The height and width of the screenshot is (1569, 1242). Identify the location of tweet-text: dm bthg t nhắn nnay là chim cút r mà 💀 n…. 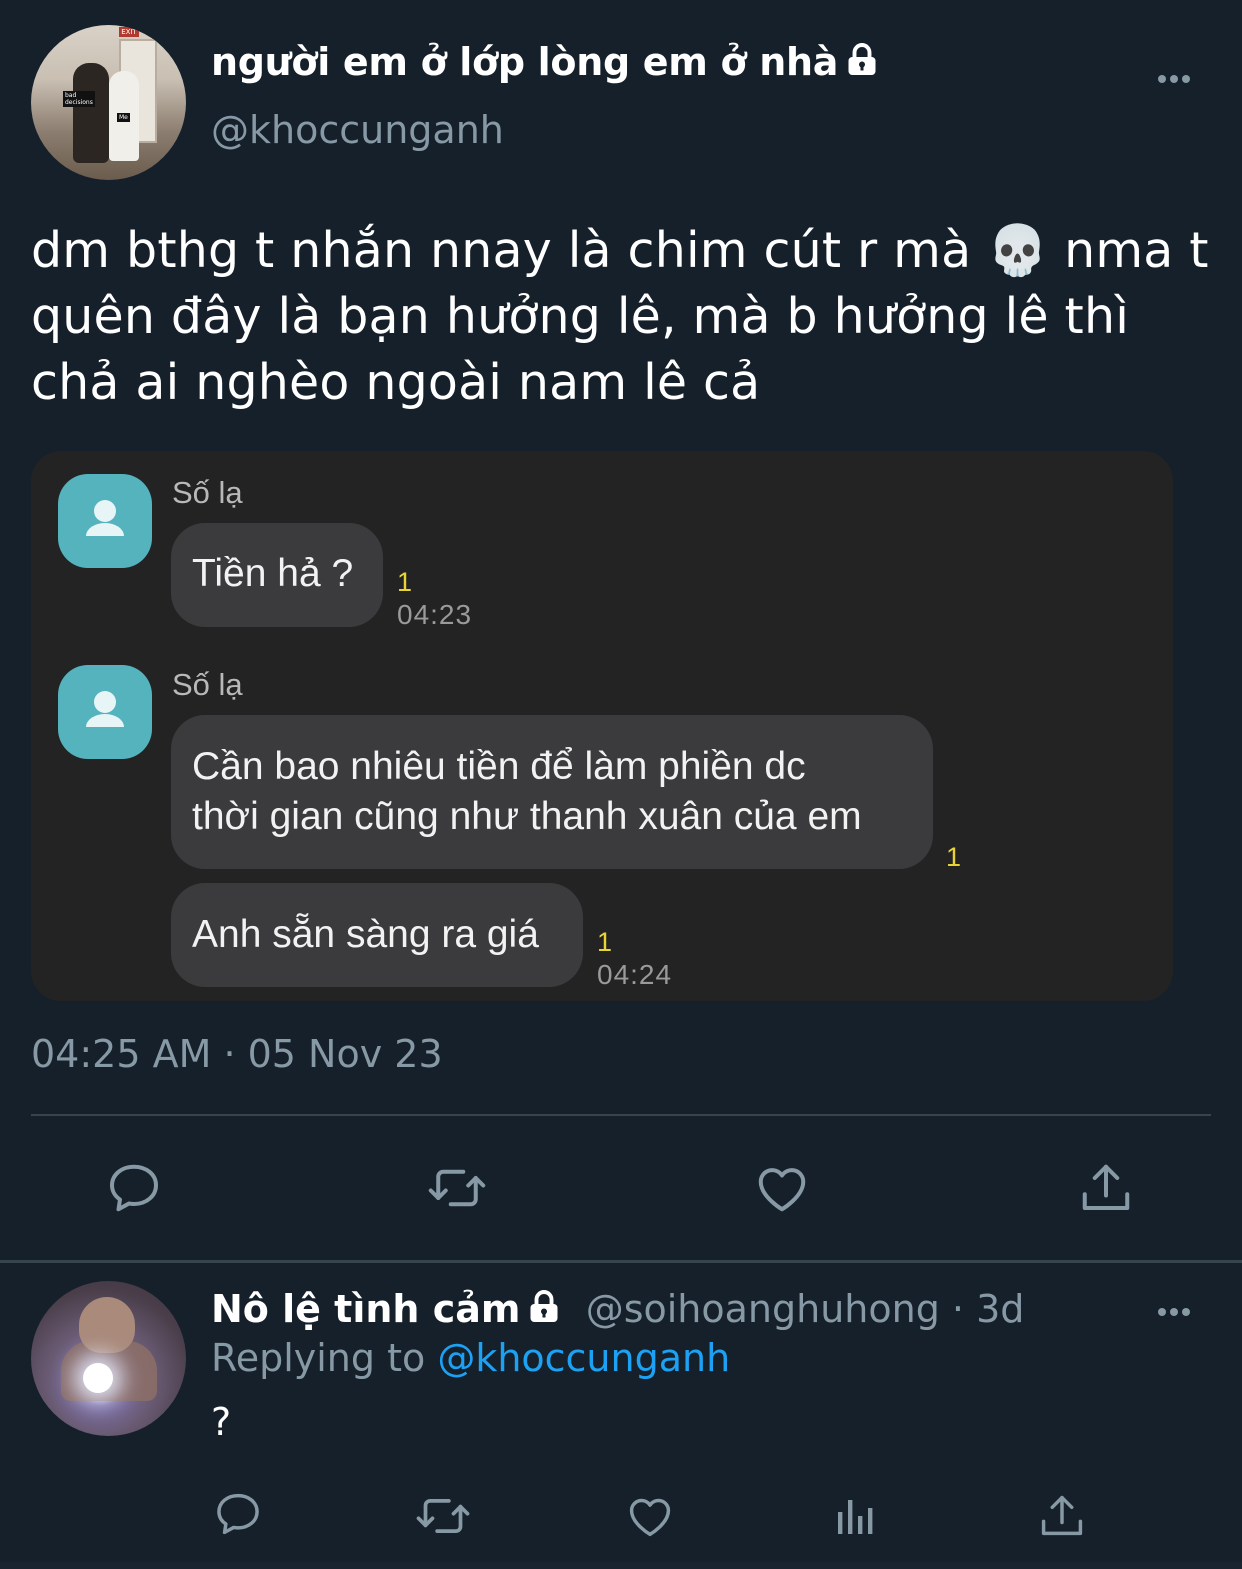
(621, 317).